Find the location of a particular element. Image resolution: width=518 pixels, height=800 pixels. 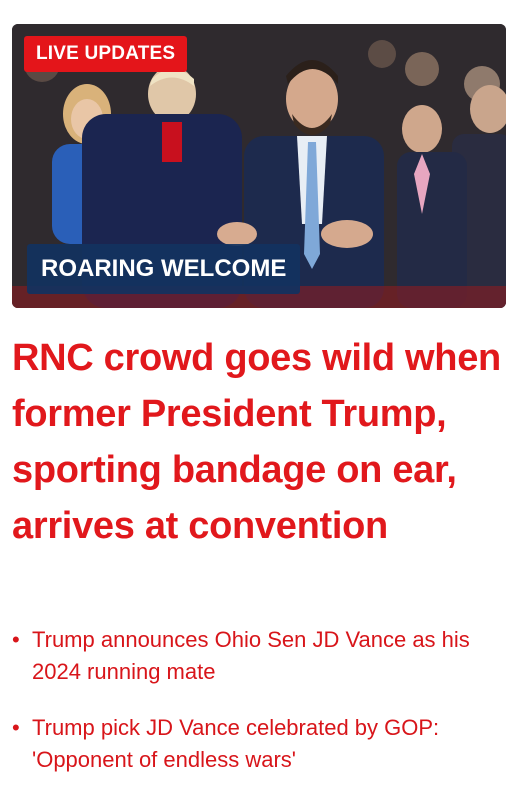

caption-badge: ROARING WELCOME is located at coordinates (164, 269).